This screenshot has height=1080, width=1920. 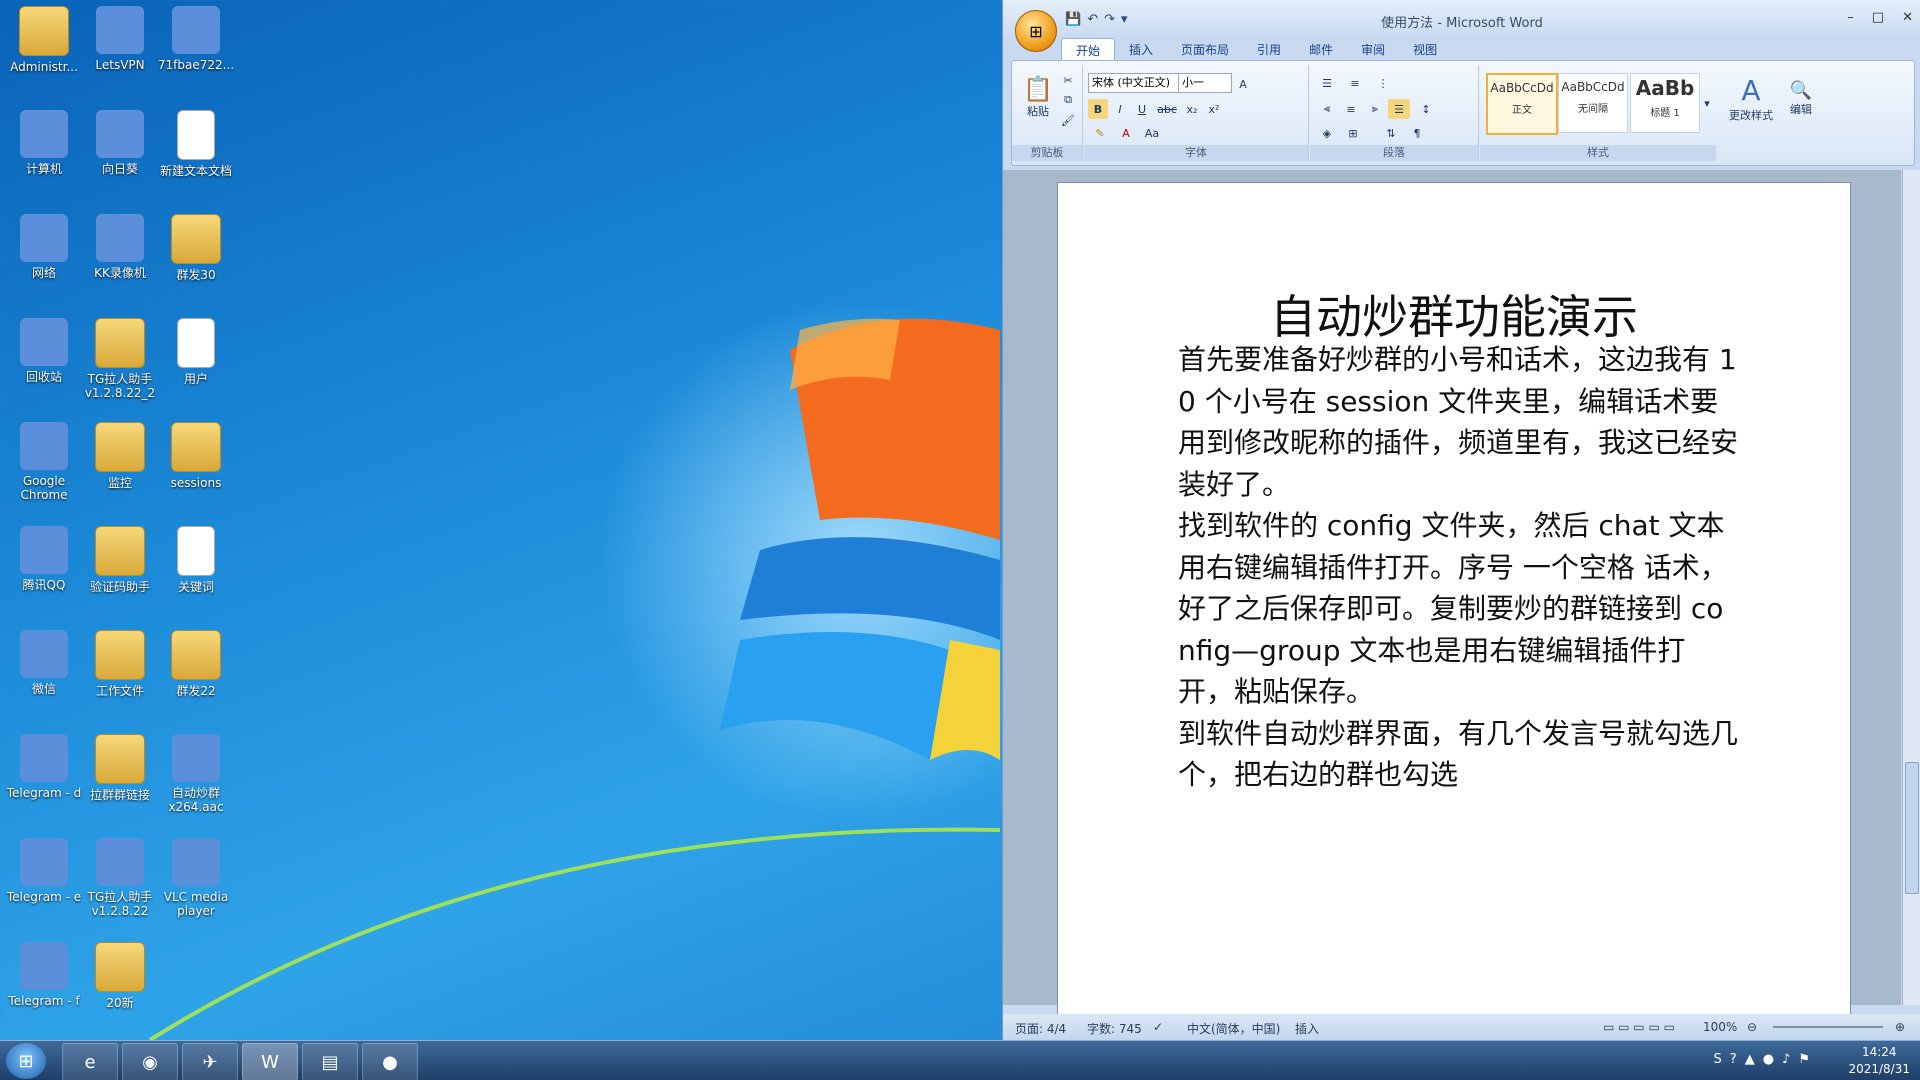 I want to click on insert-mode: 插入, so click(x=1307, y=1028).